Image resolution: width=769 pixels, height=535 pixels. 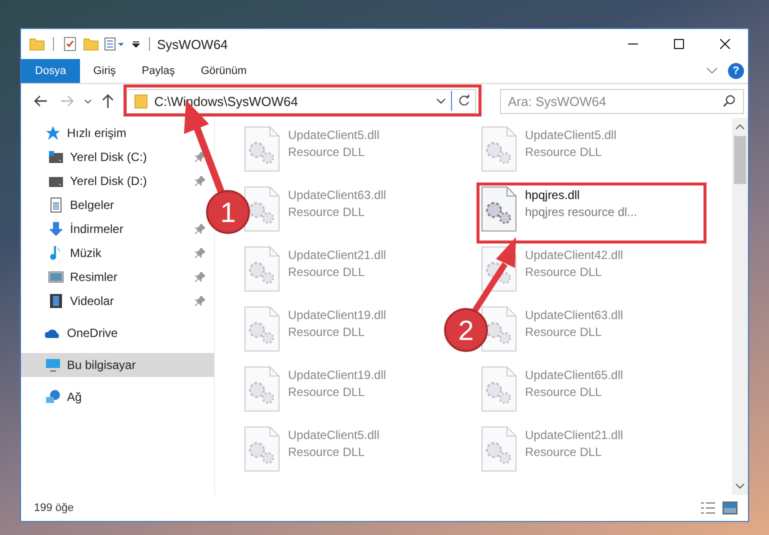 I want to click on search-field: Ara: SysWOW64, so click(x=622, y=101).